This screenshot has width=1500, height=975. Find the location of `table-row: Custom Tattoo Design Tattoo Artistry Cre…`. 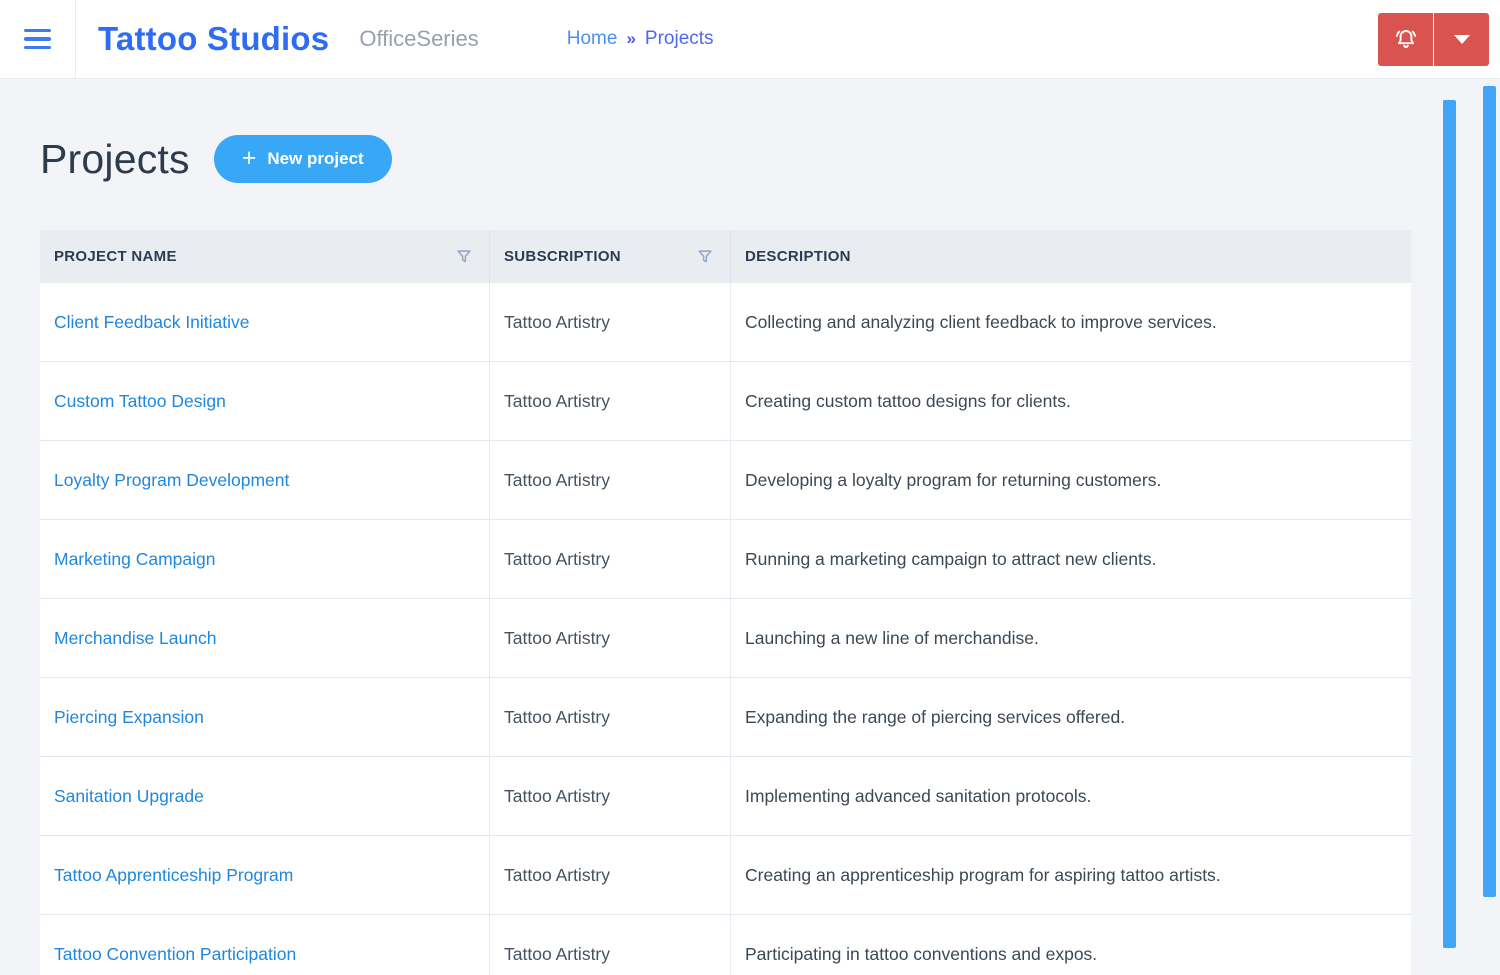

table-row: Custom Tattoo Design Tattoo Artistry Cre… is located at coordinates (725, 401).